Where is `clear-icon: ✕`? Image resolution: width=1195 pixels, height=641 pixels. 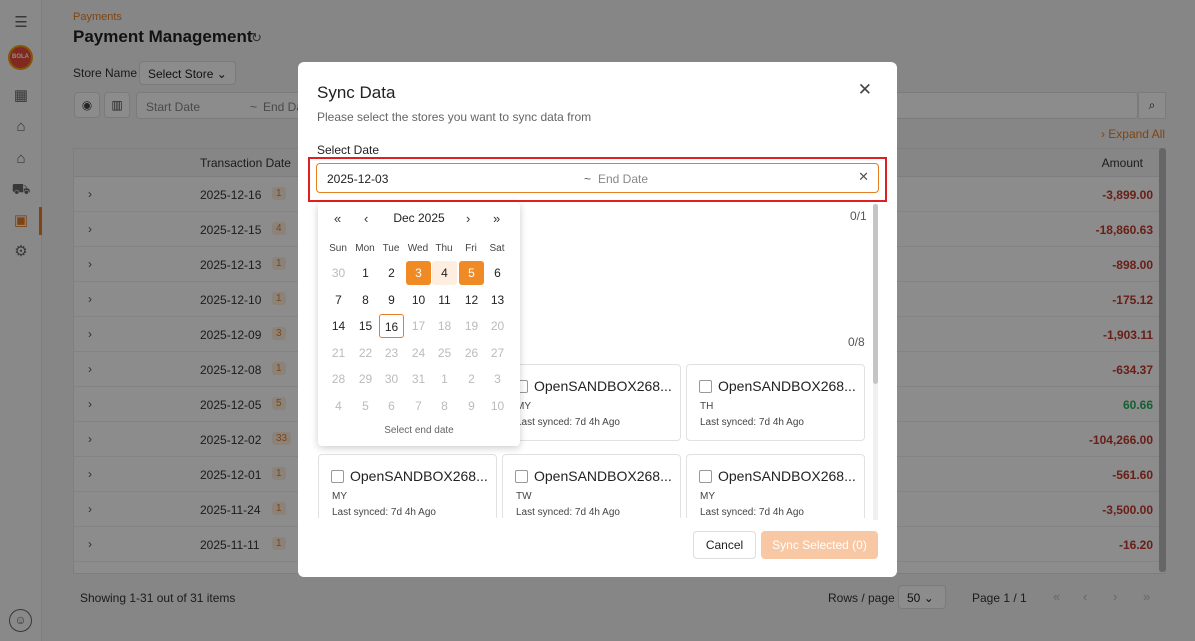 clear-icon: ✕ is located at coordinates (863, 177).